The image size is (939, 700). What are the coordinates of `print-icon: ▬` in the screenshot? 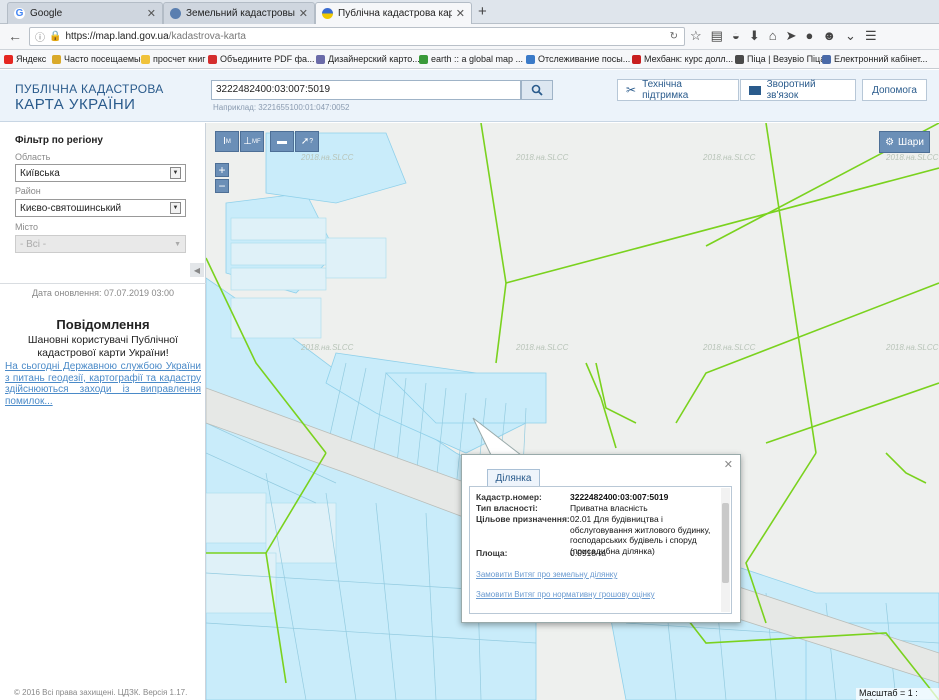 It's located at (282, 141).